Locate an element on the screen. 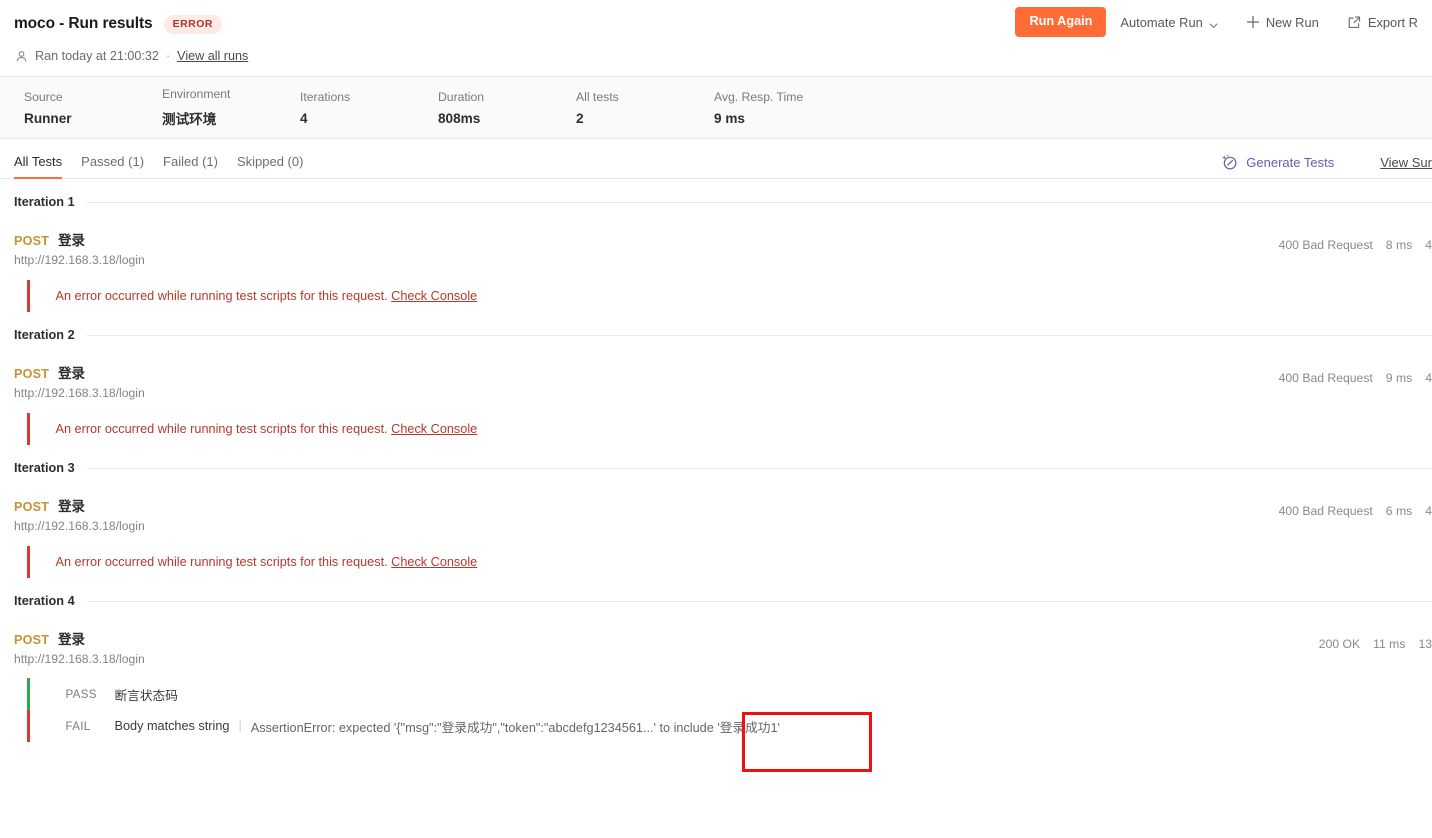  stat-value: 2 is located at coordinates (580, 118).